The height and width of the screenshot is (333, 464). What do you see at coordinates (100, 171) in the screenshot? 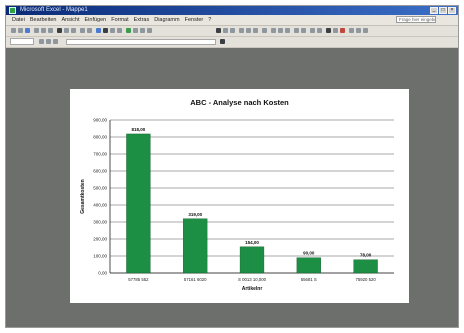
I see `y-tick-label: 600,00` at bounding box center [100, 171].